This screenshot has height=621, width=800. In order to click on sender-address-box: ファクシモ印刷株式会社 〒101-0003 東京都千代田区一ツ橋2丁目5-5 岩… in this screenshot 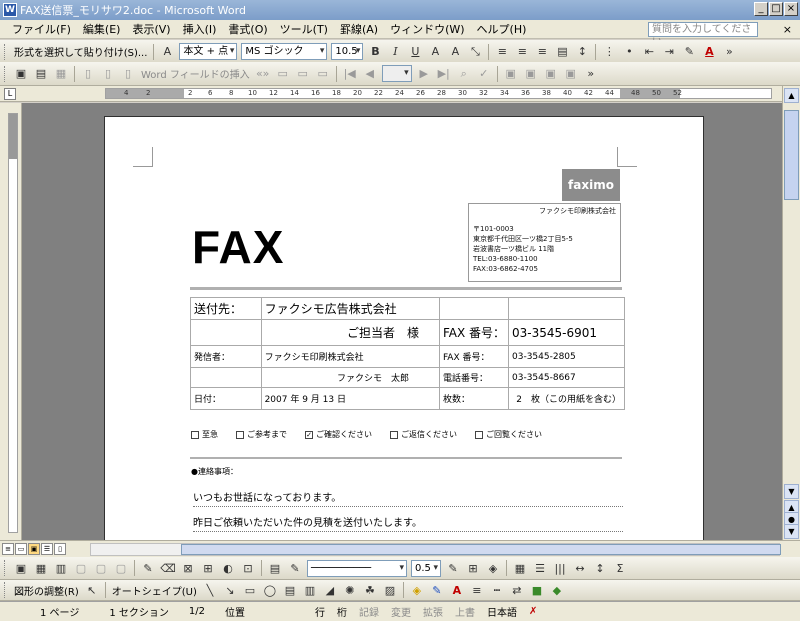, I will do `click(544, 242)`.